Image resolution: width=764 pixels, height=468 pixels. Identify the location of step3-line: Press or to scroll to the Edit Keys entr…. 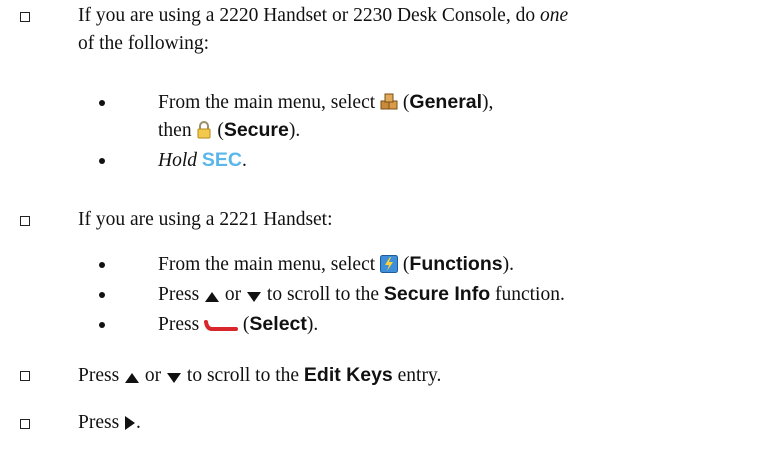
(259, 377).